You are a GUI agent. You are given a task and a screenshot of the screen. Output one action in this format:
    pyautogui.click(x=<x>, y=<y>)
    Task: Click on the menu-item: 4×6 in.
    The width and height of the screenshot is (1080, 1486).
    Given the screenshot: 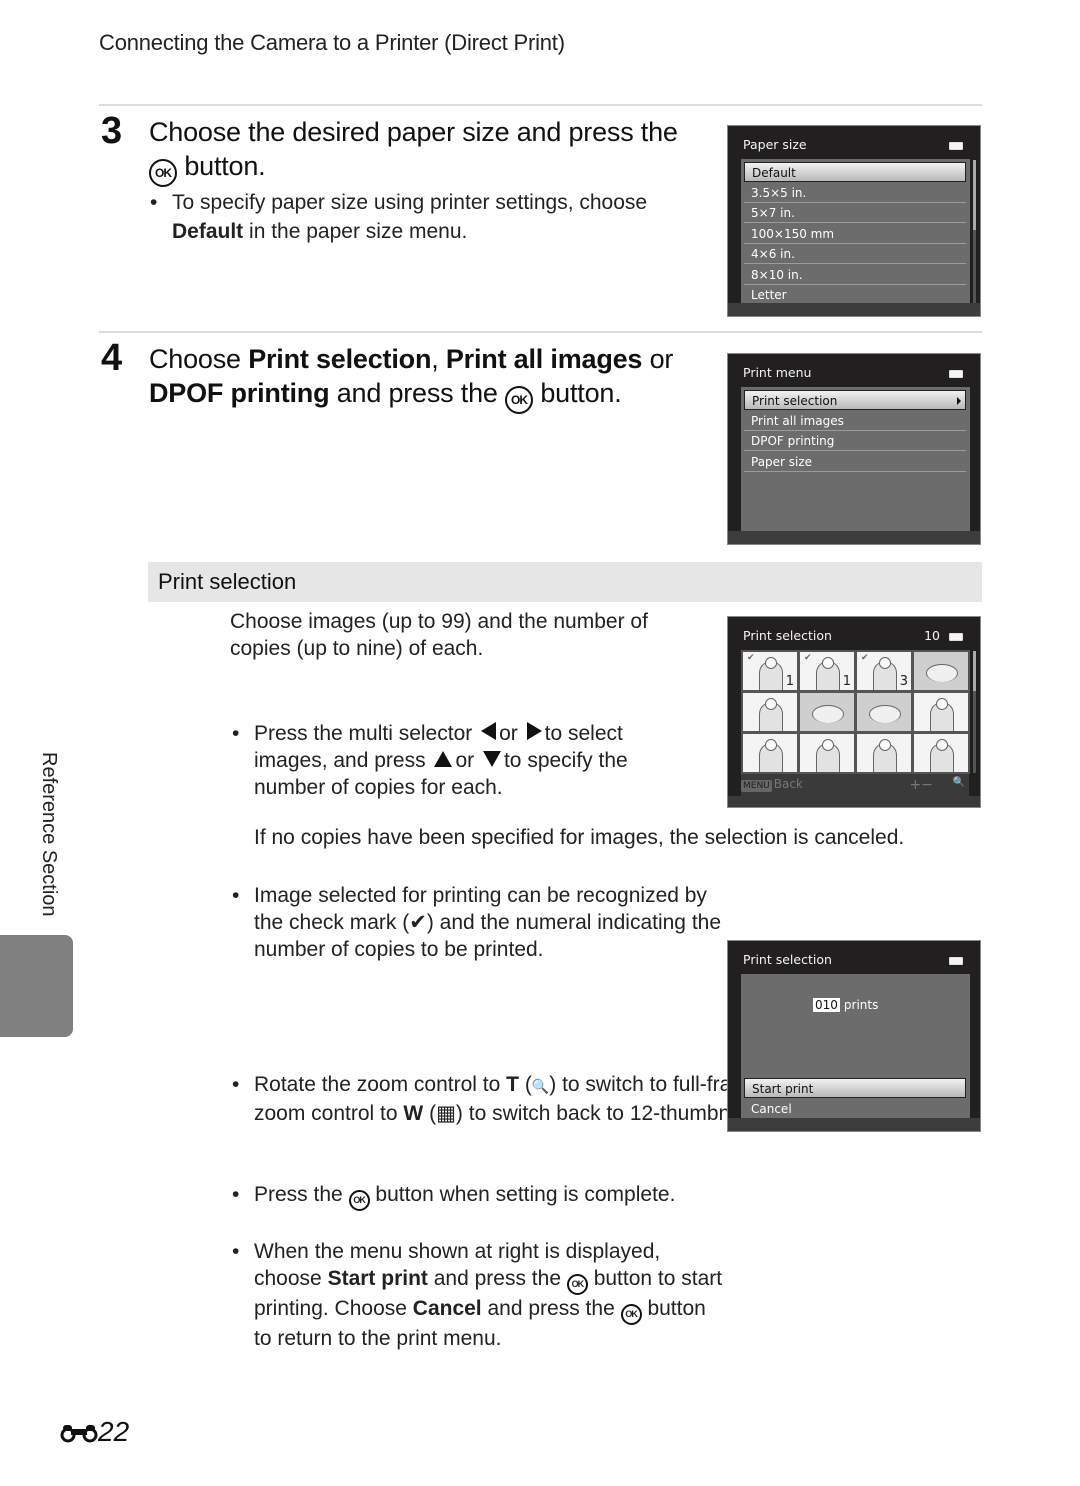 What is the action you would take?
    pyautogui.click(x=855, y=254)
    